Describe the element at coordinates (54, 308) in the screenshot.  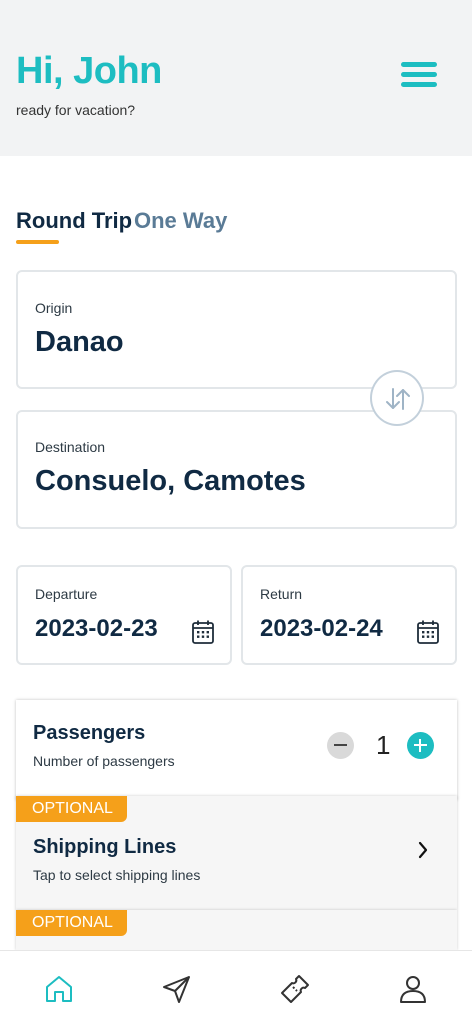
I see `origin-label: Origin` at that location.